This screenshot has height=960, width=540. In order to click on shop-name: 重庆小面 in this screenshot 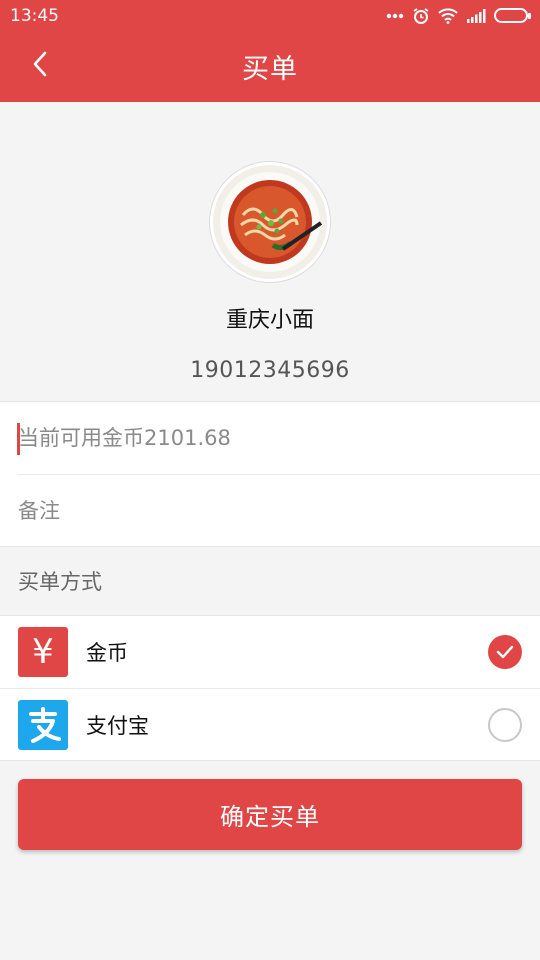, I will do `click(269, 320)`.